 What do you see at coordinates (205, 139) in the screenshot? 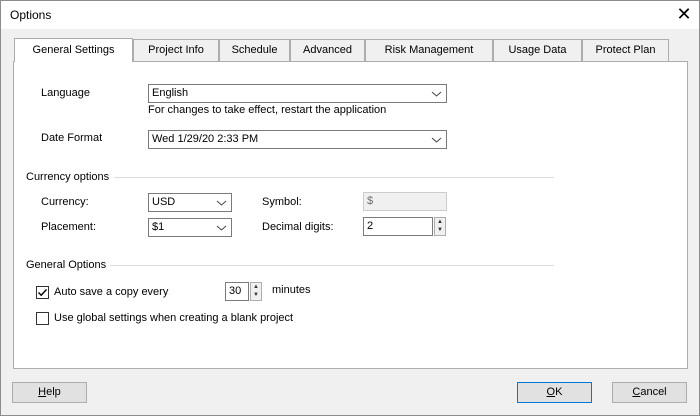
I see `date-format-value: Wed 1/29/20 2:33 PM` at bounding box center [205, 139].